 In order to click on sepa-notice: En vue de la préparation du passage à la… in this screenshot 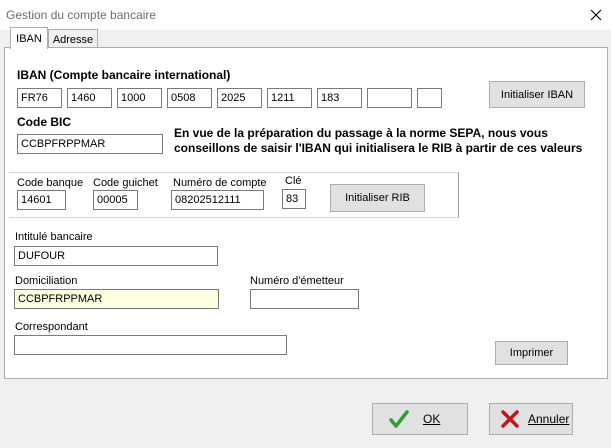, I will do `click(378, 140)`.